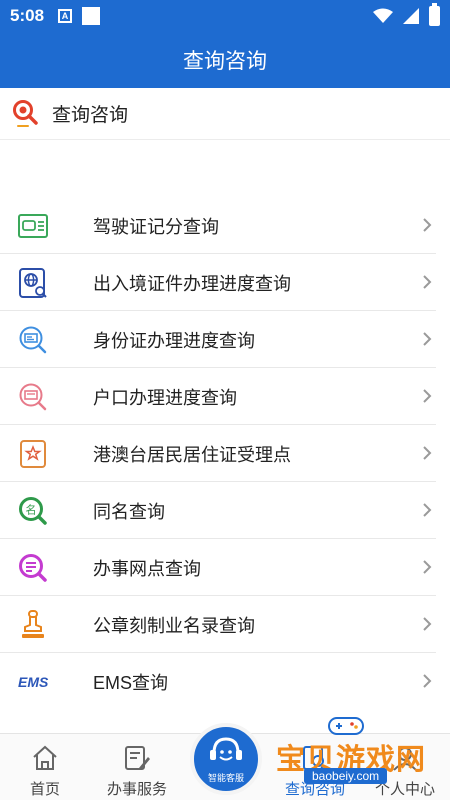 The image size is (450, 800). I want to click on nav-services-label: 办事服务, so click(136, 789).